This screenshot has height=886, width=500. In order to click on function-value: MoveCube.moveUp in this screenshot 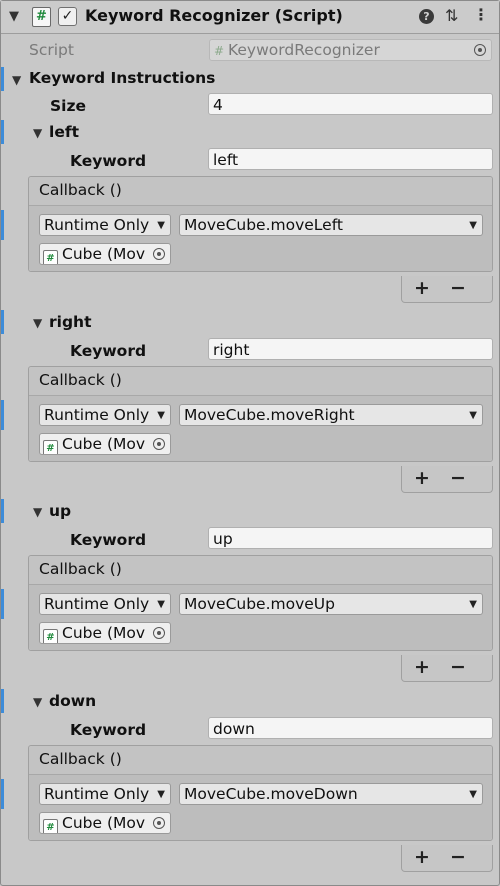, I will do `click(259, 604)`.